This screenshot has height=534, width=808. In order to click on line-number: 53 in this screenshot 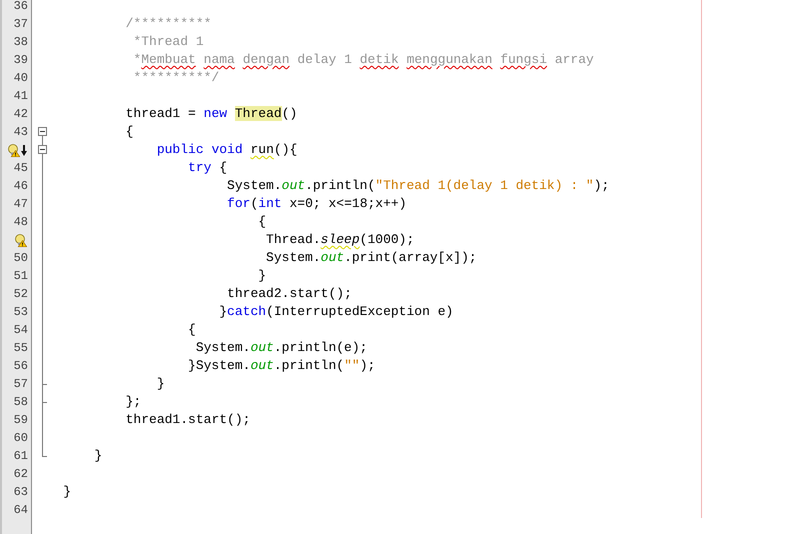, I will do `click(21, 312)`.